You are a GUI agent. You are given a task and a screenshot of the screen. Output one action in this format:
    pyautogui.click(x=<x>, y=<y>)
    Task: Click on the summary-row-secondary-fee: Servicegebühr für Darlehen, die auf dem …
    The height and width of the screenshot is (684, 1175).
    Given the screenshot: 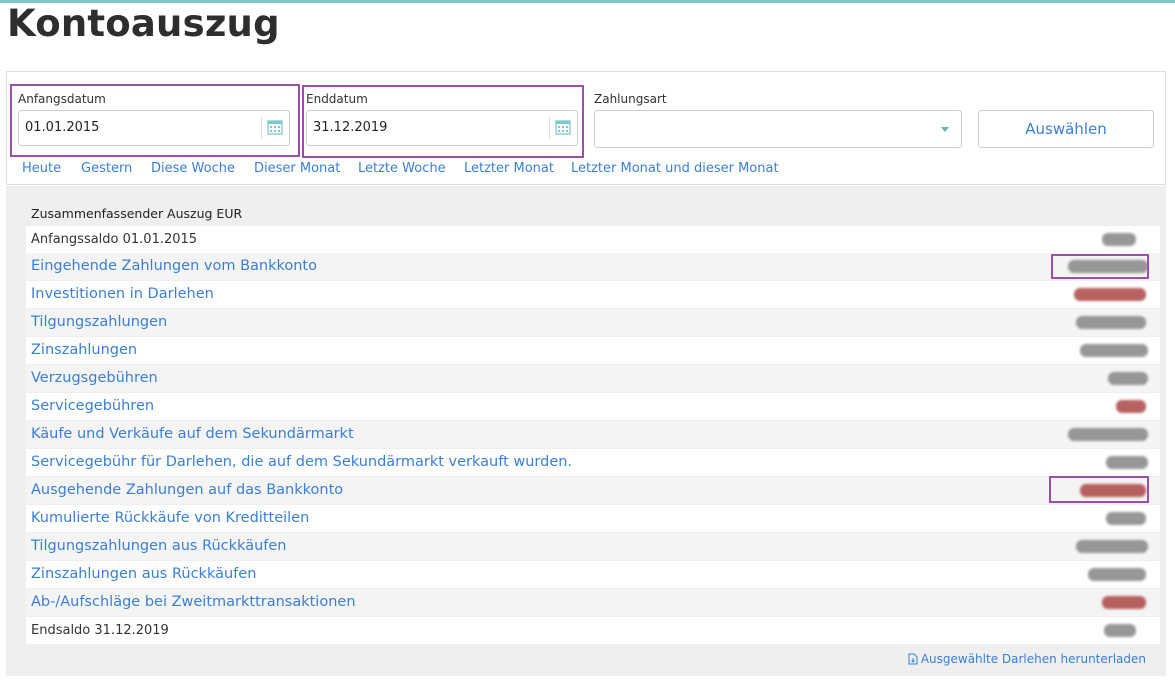 What is the action you would take?
    pyautogui.click(x=593, y=462)
    